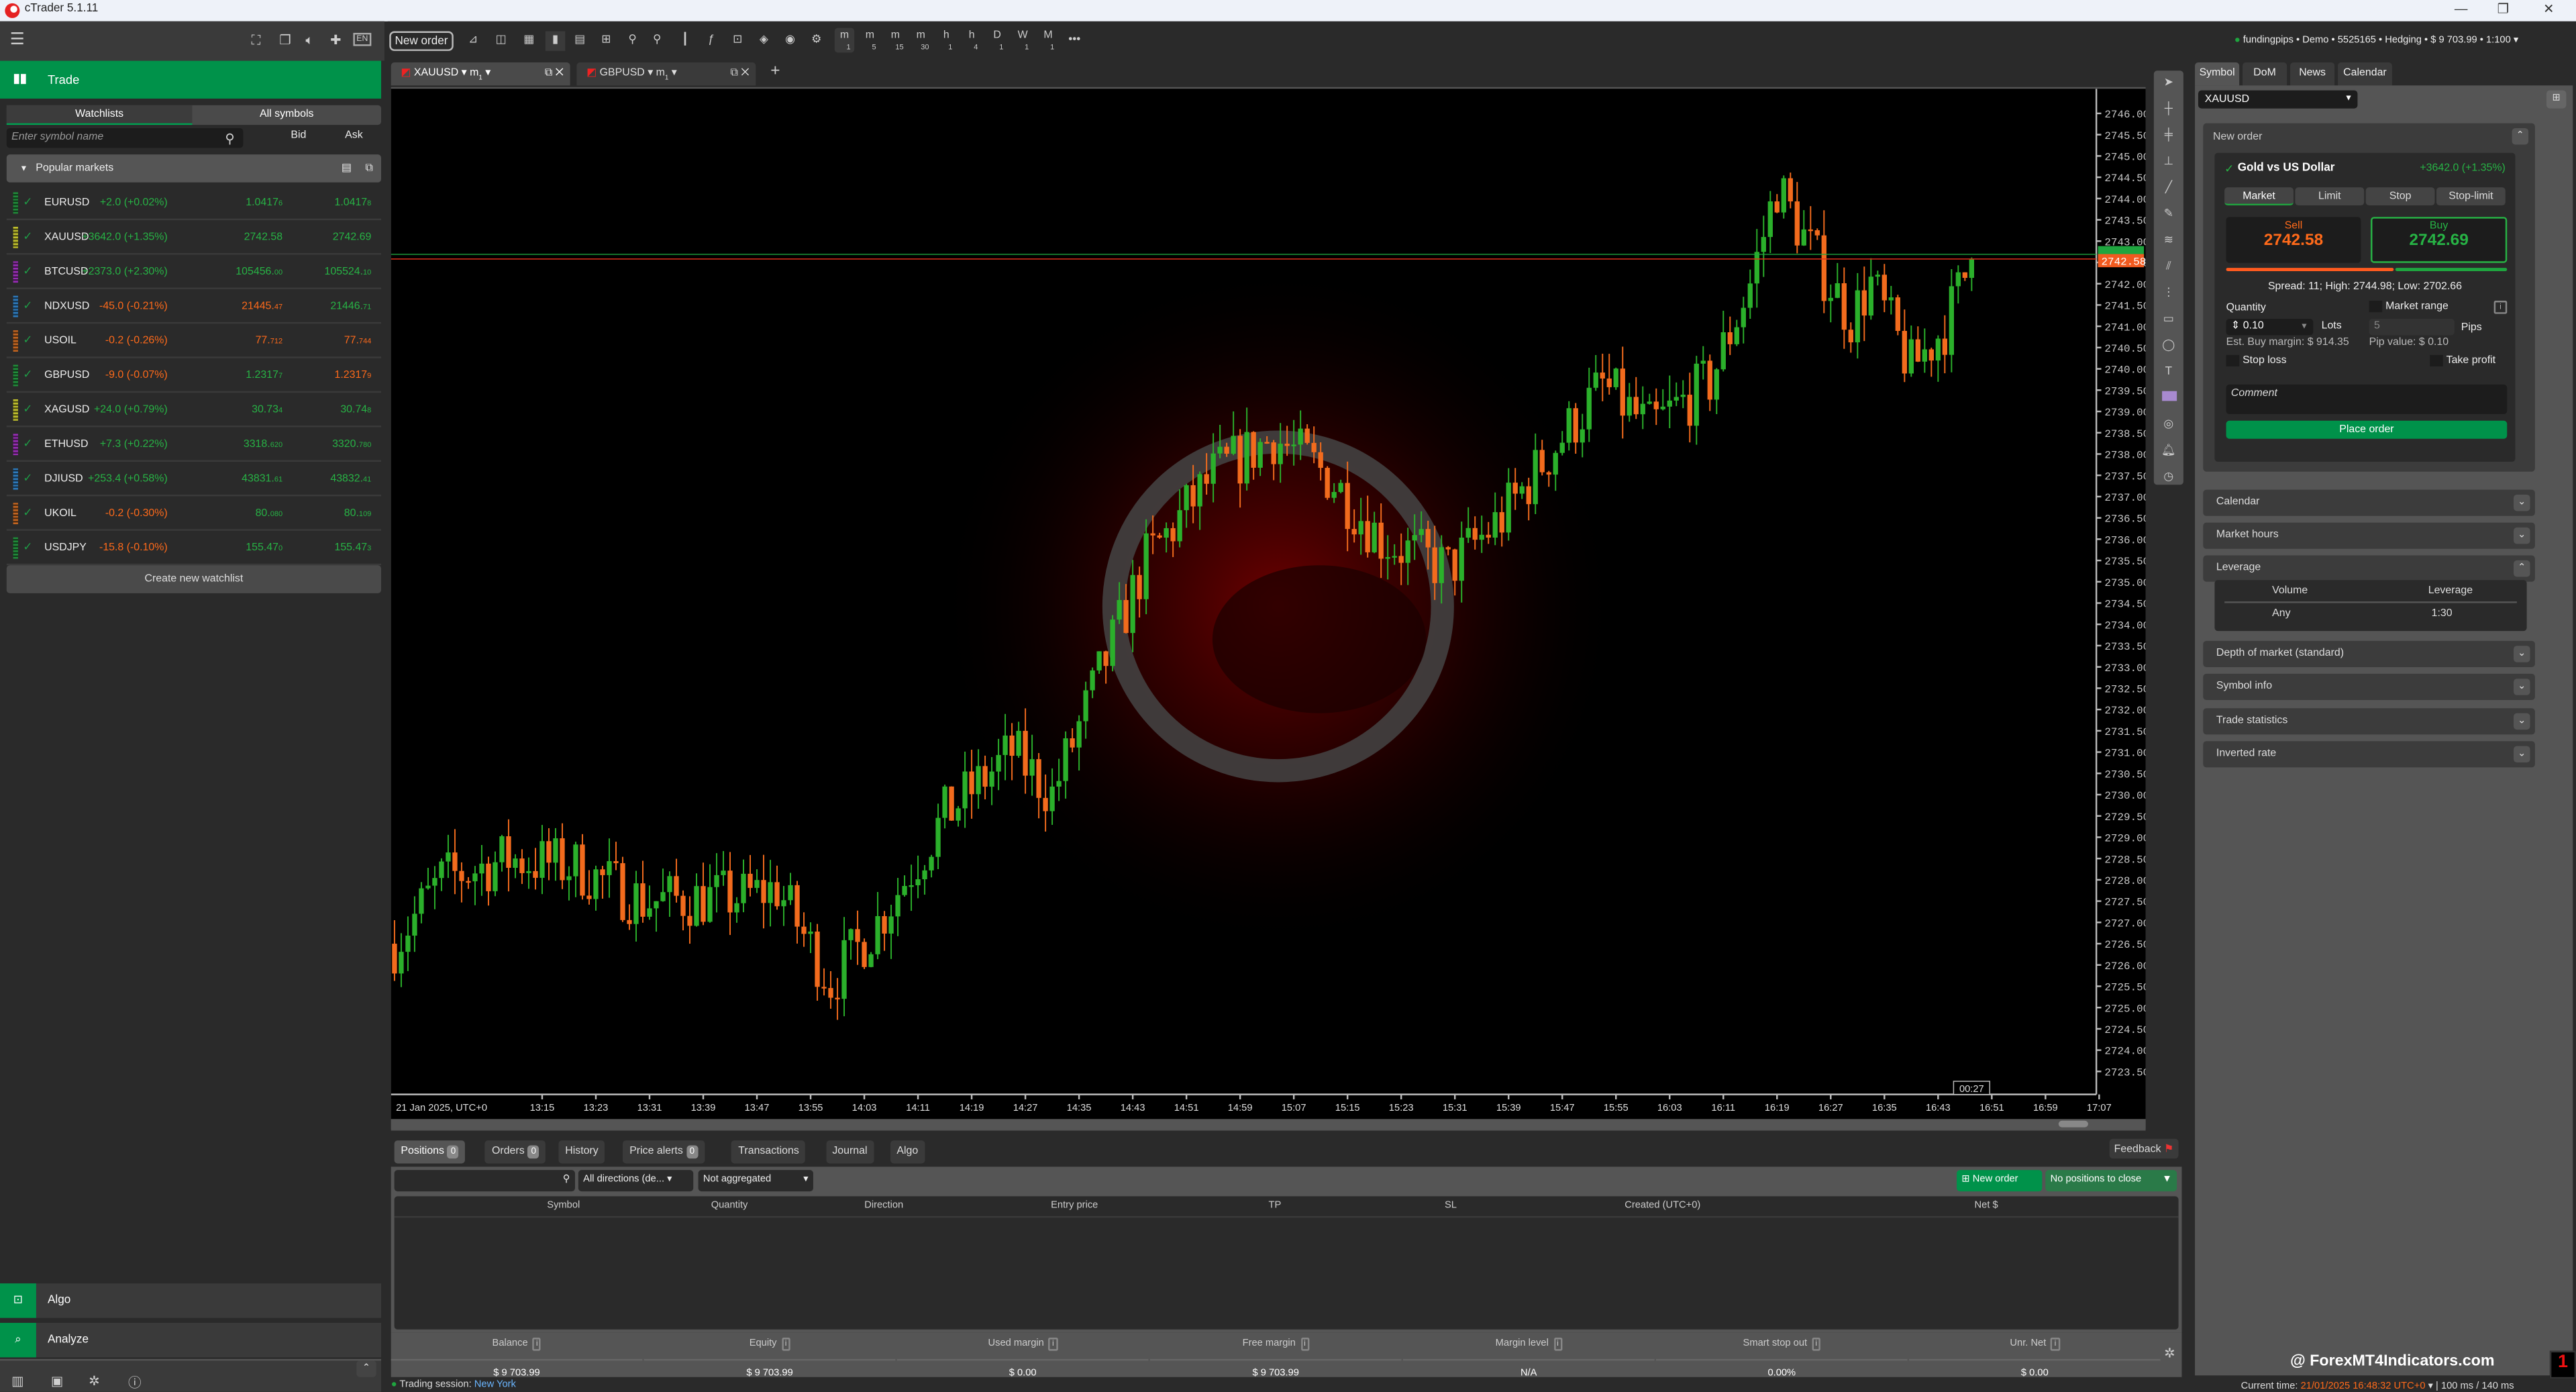  I want to click on column-header: SL, so click(1450, 1206).